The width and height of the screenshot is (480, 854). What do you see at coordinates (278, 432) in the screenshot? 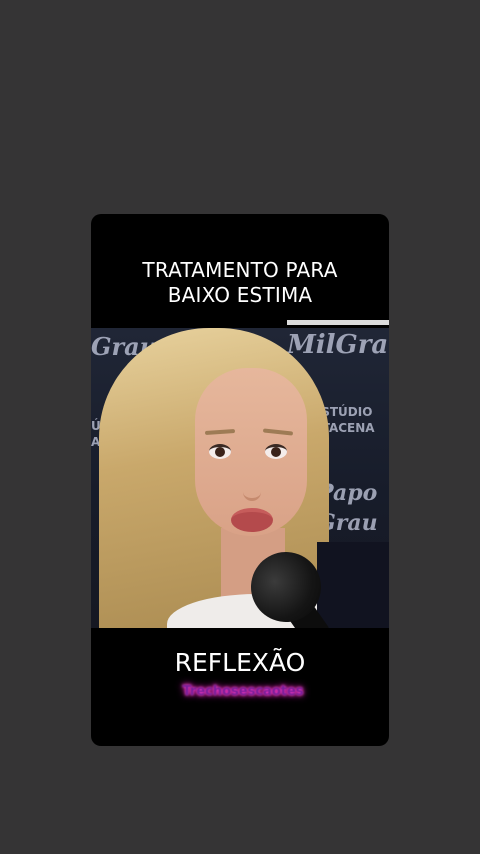
I see `right-eyebrow` at bounding box center [278, 432].